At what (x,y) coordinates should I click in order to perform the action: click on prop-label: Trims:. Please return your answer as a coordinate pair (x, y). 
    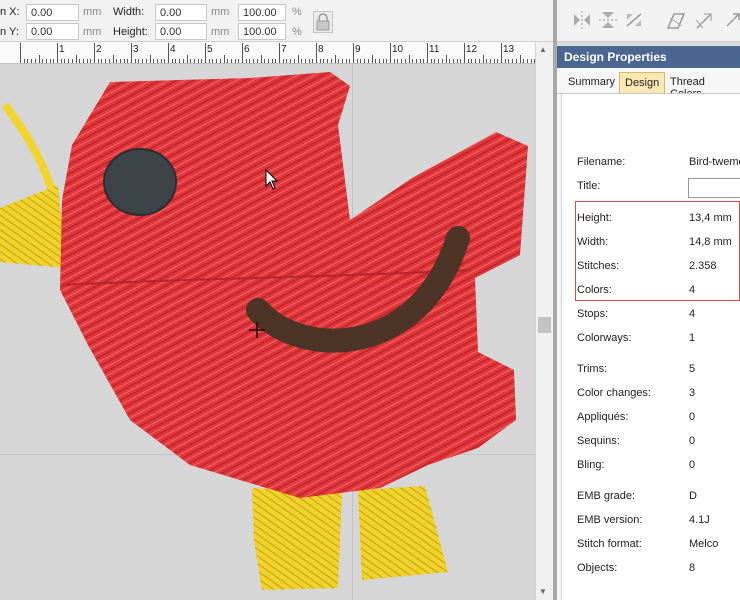
    Looking at the image, I should click on (592, 369).